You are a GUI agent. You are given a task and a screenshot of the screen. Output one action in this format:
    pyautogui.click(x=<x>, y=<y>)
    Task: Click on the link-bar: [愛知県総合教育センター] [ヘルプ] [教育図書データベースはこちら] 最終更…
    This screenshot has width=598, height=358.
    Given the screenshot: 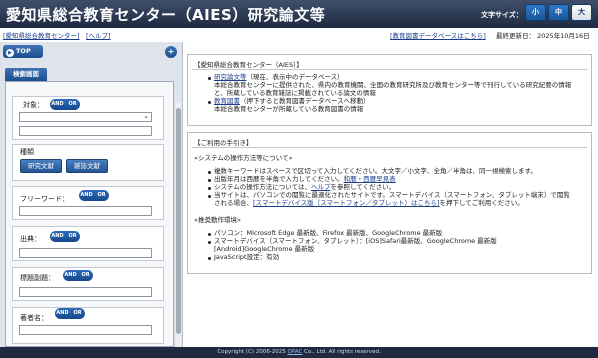 What is the action you would take?
    pyautogui.click(x=299, y=34)
    